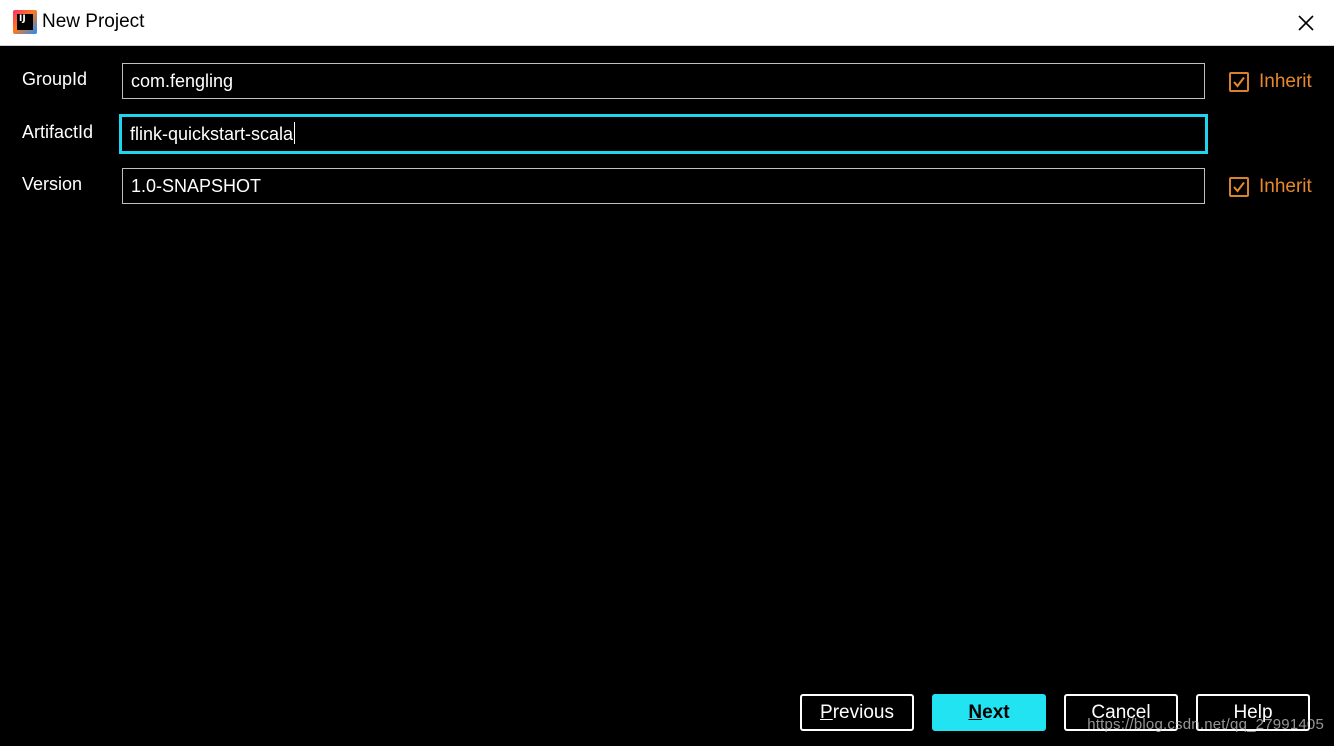  What do you see at coordinates (1205, 724) in the screenshot?
I see `watermark: https://blog.csdn.net/qq_27991405` at bounding box center [1205, 724].